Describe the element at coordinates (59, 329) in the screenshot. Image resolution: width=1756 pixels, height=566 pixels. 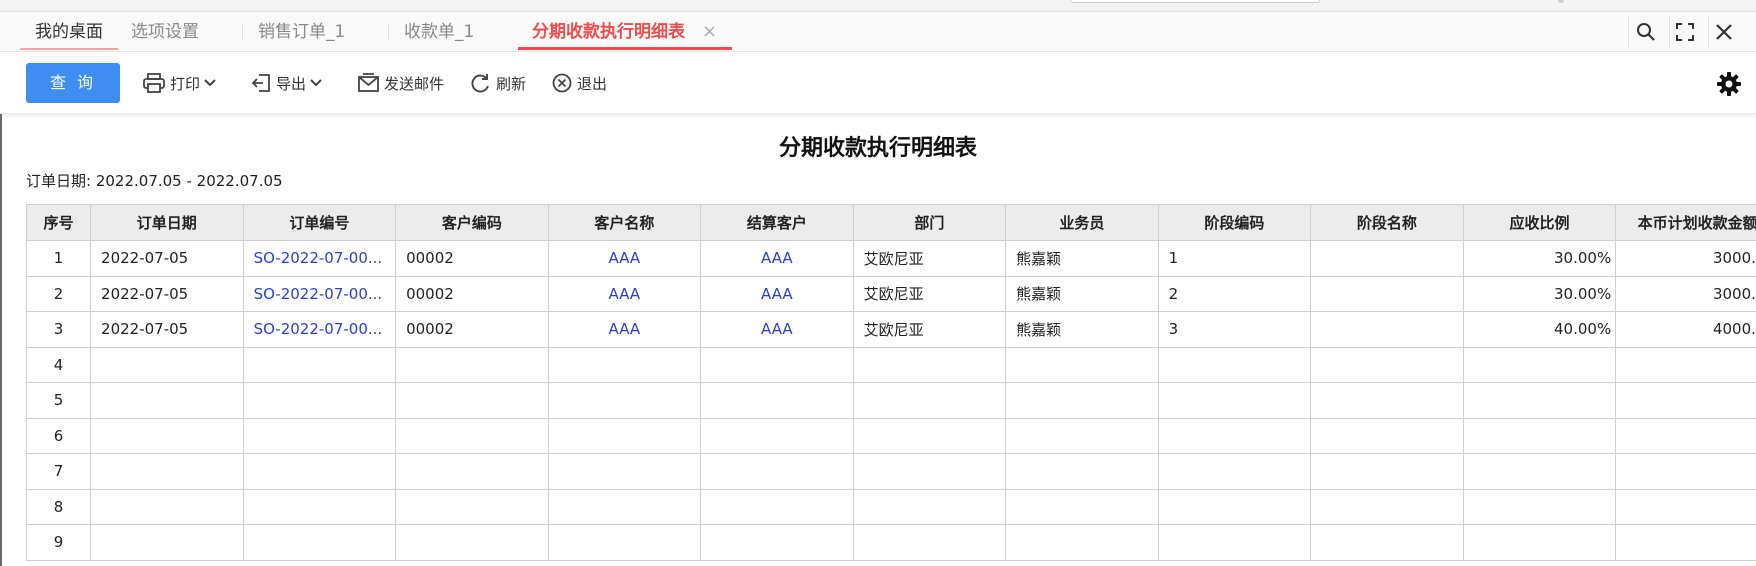
I see `cell-index: 3` at that location.